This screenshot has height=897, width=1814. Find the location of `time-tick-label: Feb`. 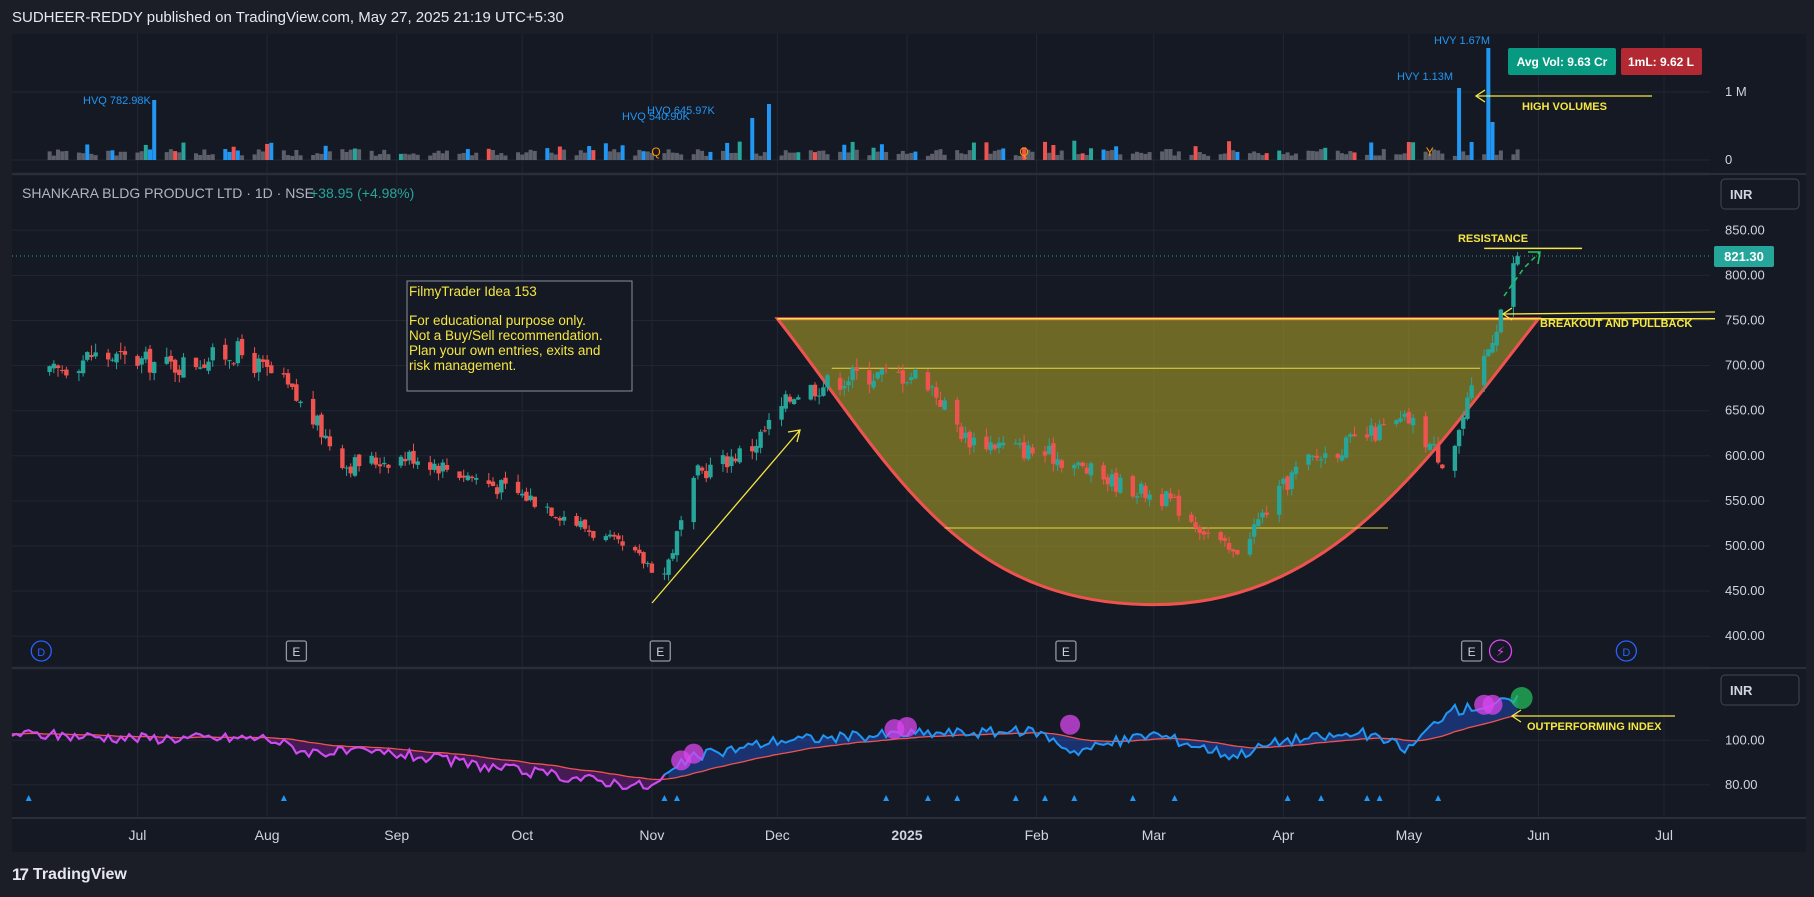

time-tick-label: Feb is located at coordinates (1037, 835).